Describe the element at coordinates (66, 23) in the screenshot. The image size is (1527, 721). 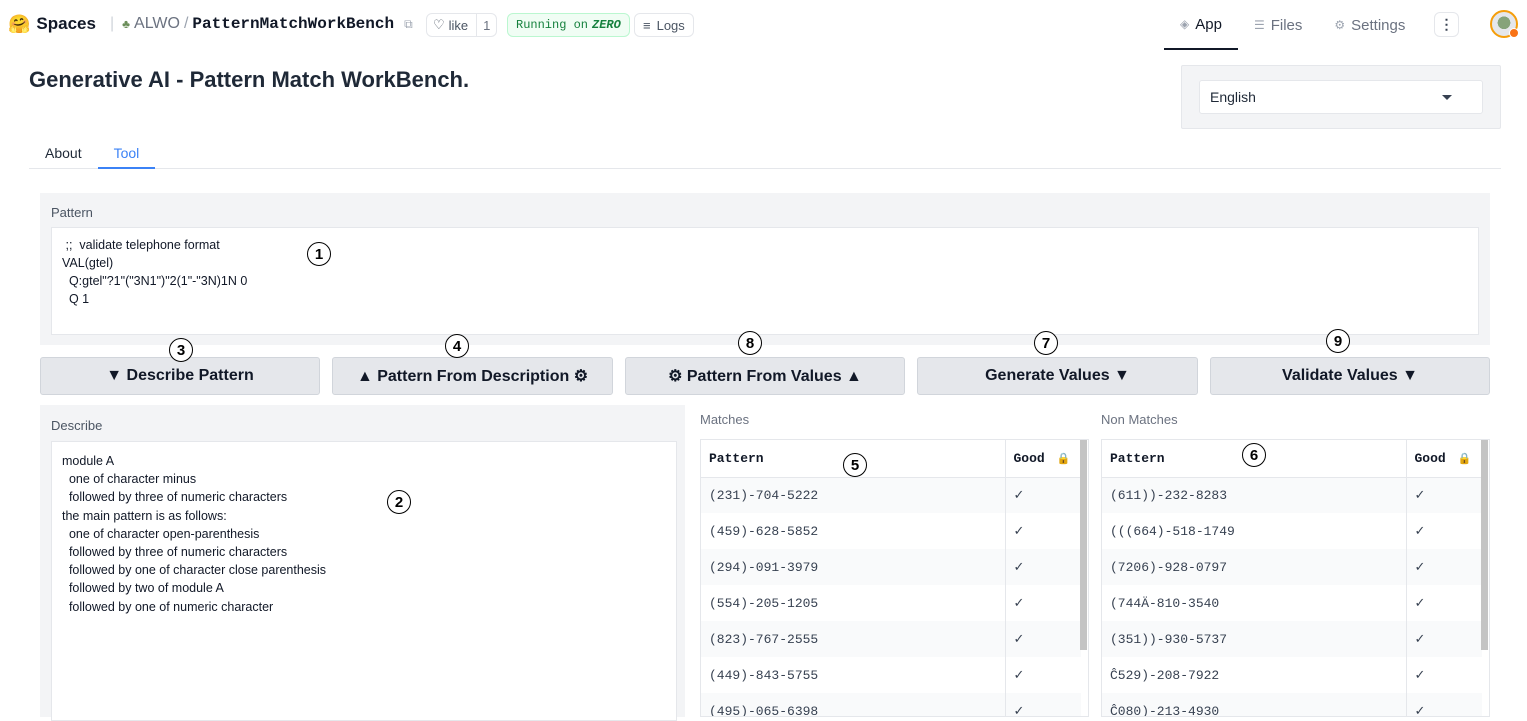
I see `spaces-label: Spaces` at that location.